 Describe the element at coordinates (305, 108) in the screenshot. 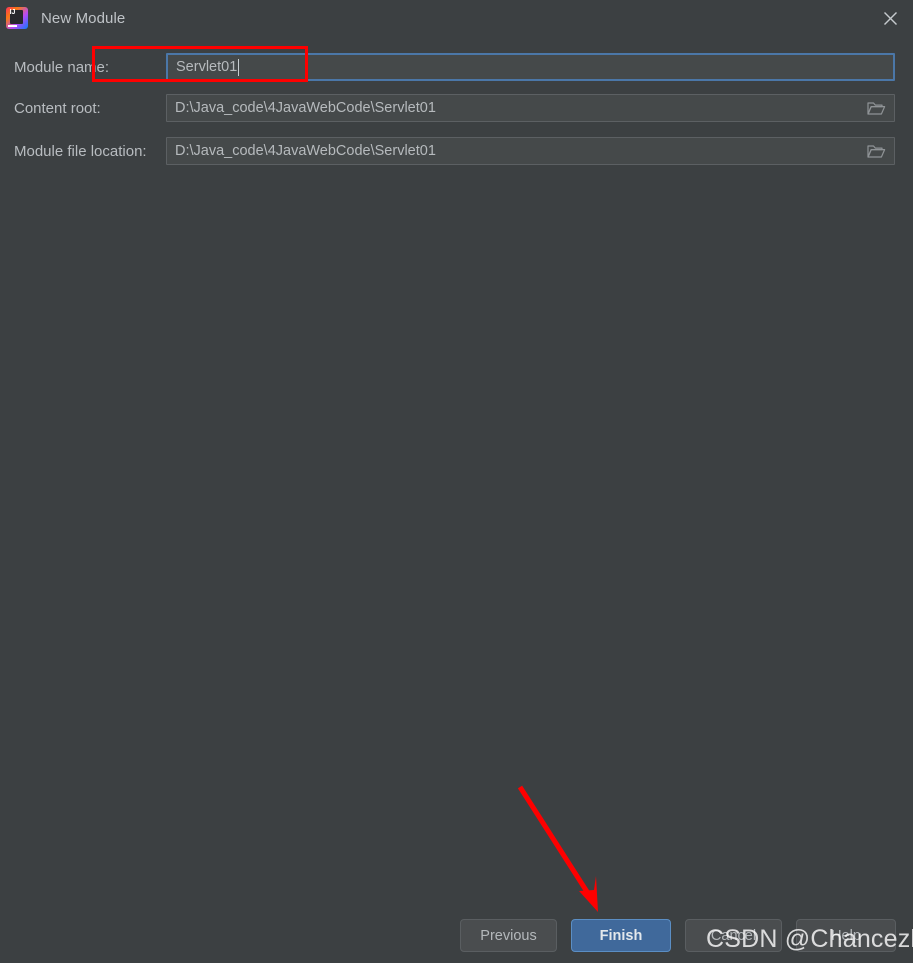

I see `content-root-value: D:\Java_code\4JavaWebCode\Servlet01` at that location.